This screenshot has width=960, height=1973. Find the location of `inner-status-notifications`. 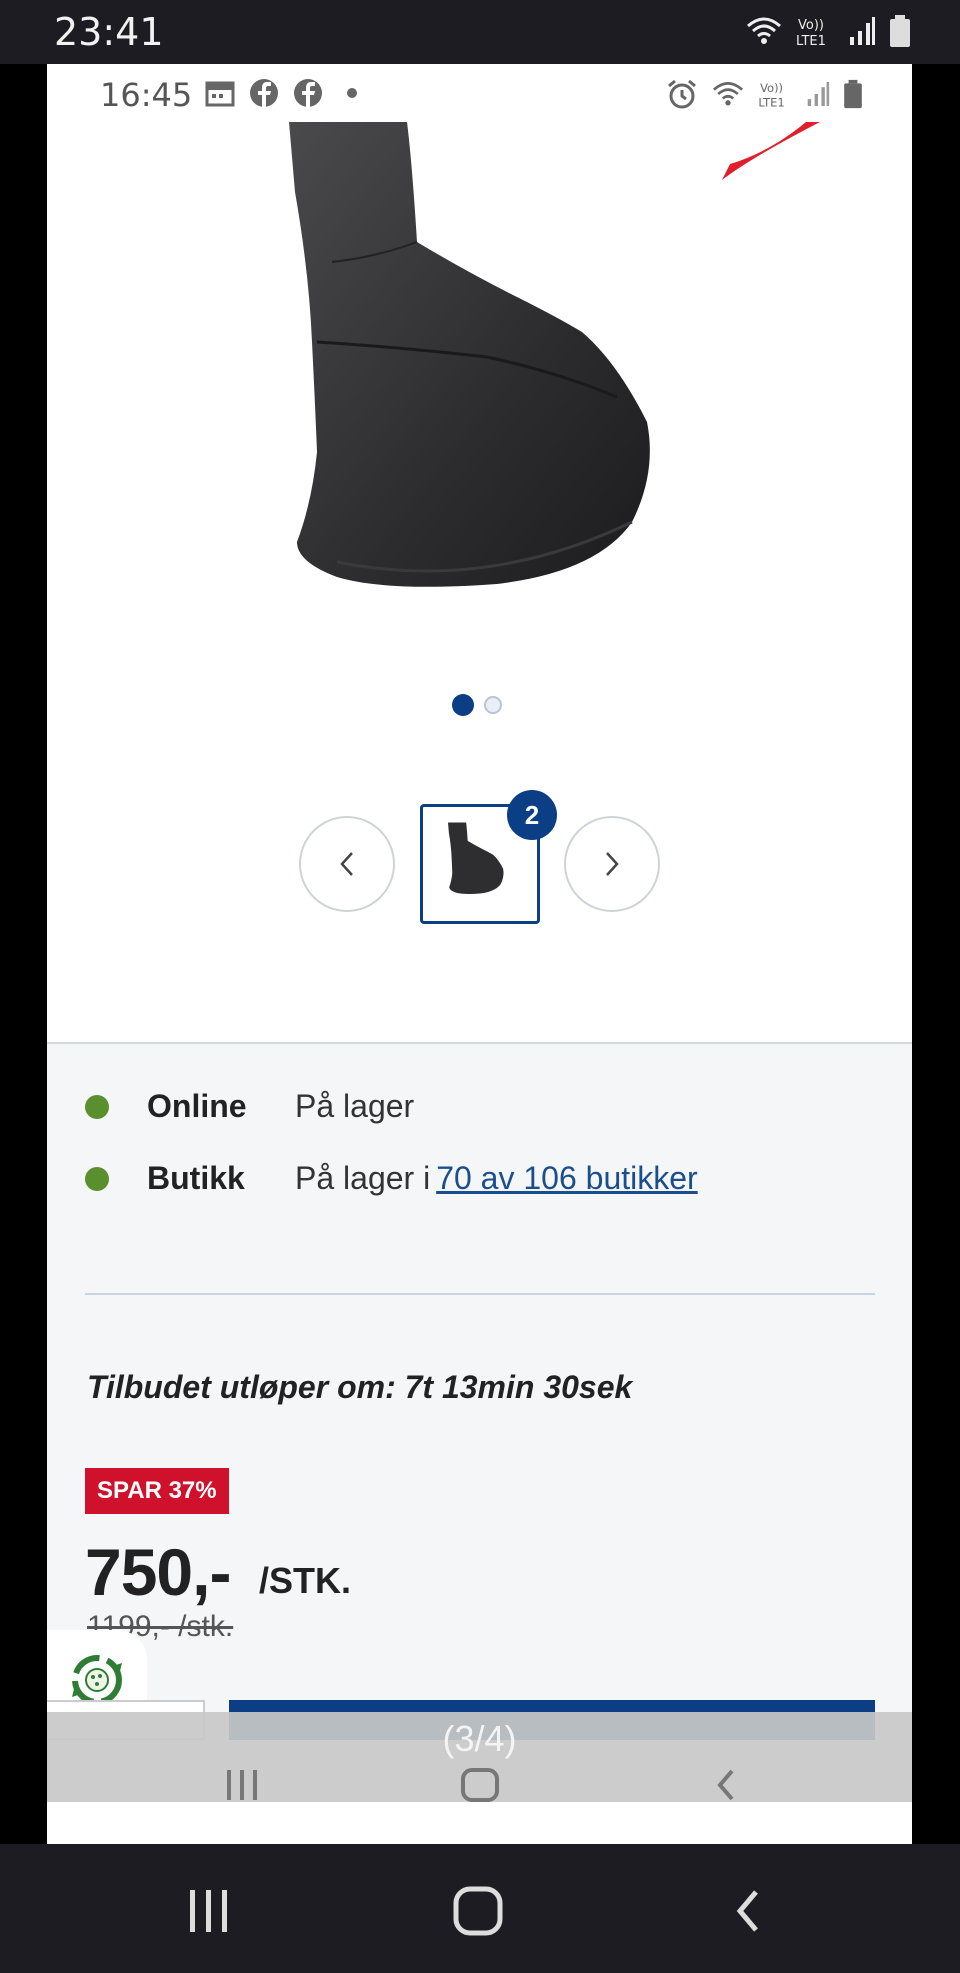

inner-status-notifications is located at coordinates (286, 93).